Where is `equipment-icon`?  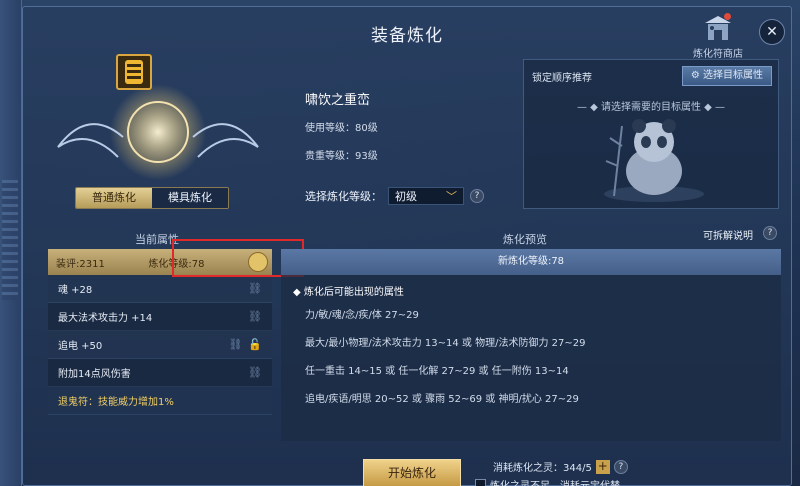 equipment-icon is located at coordinates (134, 72).